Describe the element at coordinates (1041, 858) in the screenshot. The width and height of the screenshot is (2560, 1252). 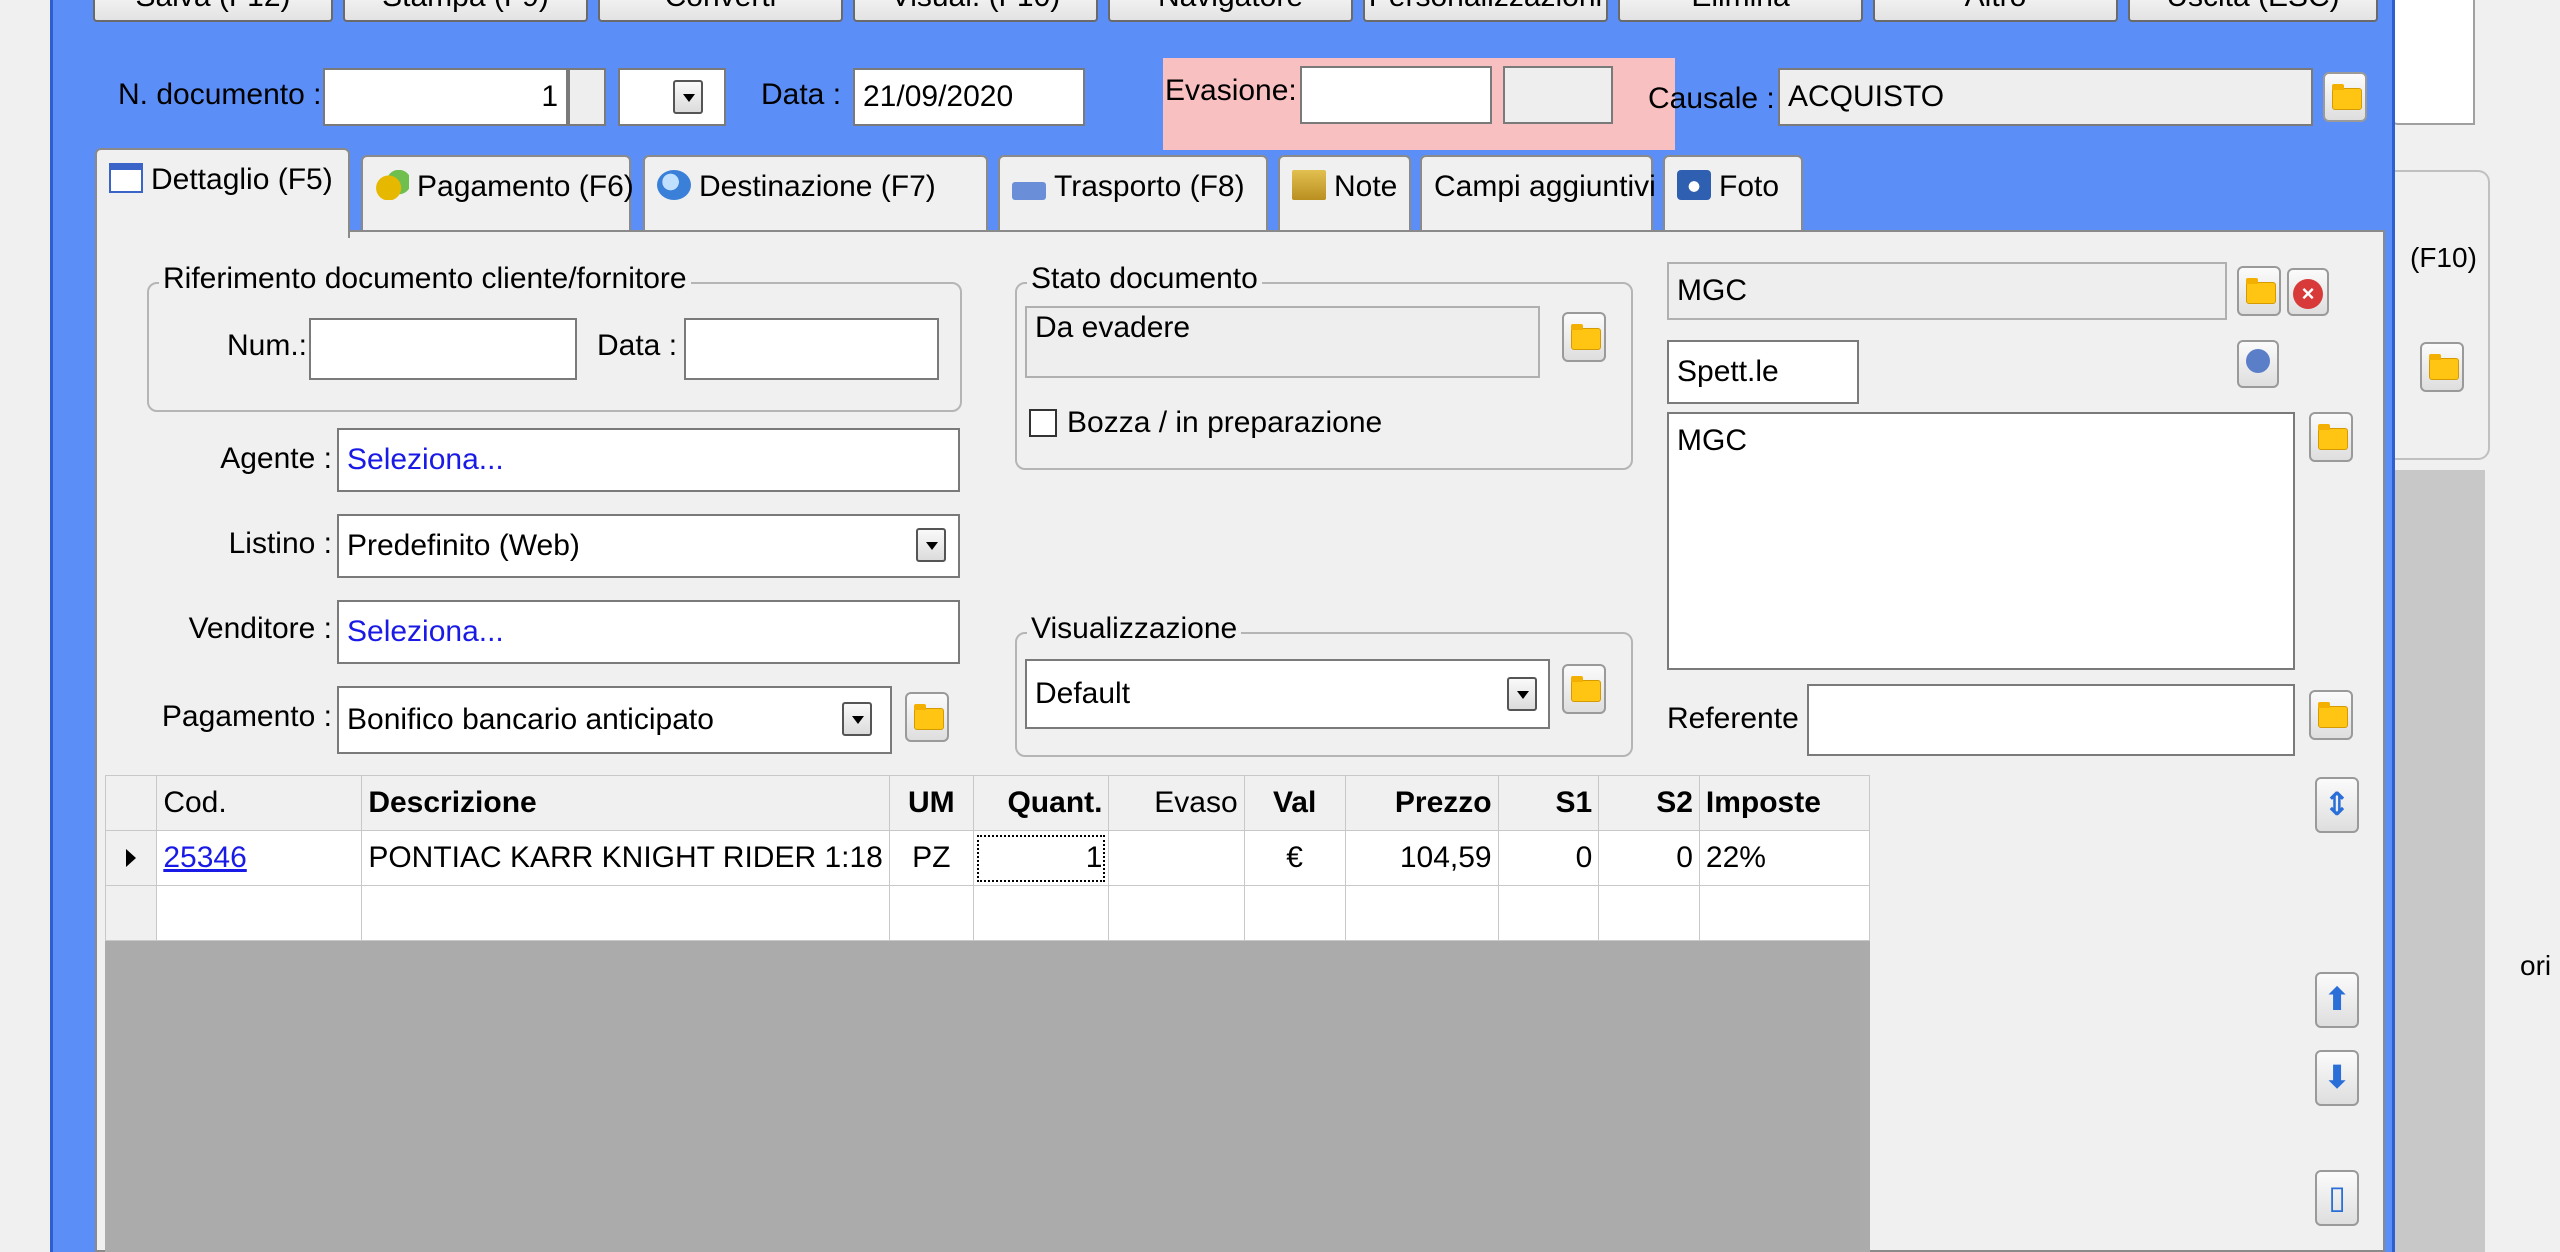
I see `item-quantity: 1` at that location.